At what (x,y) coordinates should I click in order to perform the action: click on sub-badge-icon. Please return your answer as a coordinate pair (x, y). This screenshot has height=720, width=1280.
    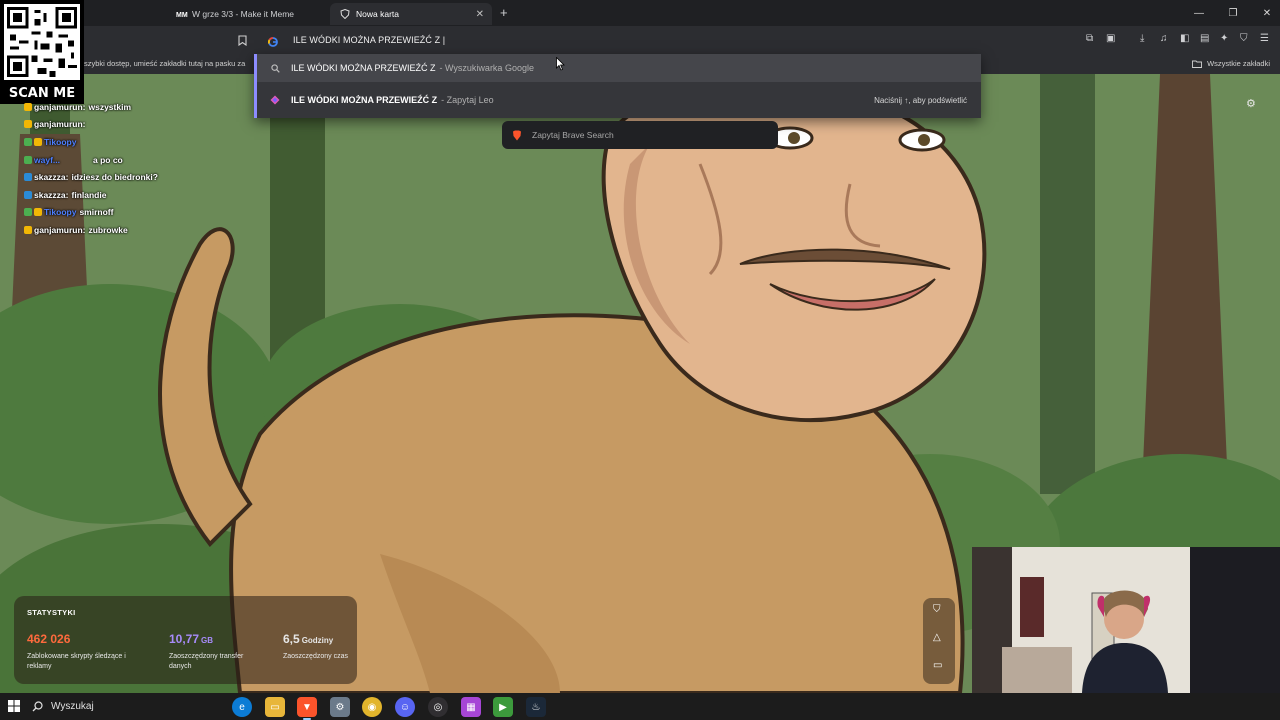
    Looking at the image, I should click on (38, 141).